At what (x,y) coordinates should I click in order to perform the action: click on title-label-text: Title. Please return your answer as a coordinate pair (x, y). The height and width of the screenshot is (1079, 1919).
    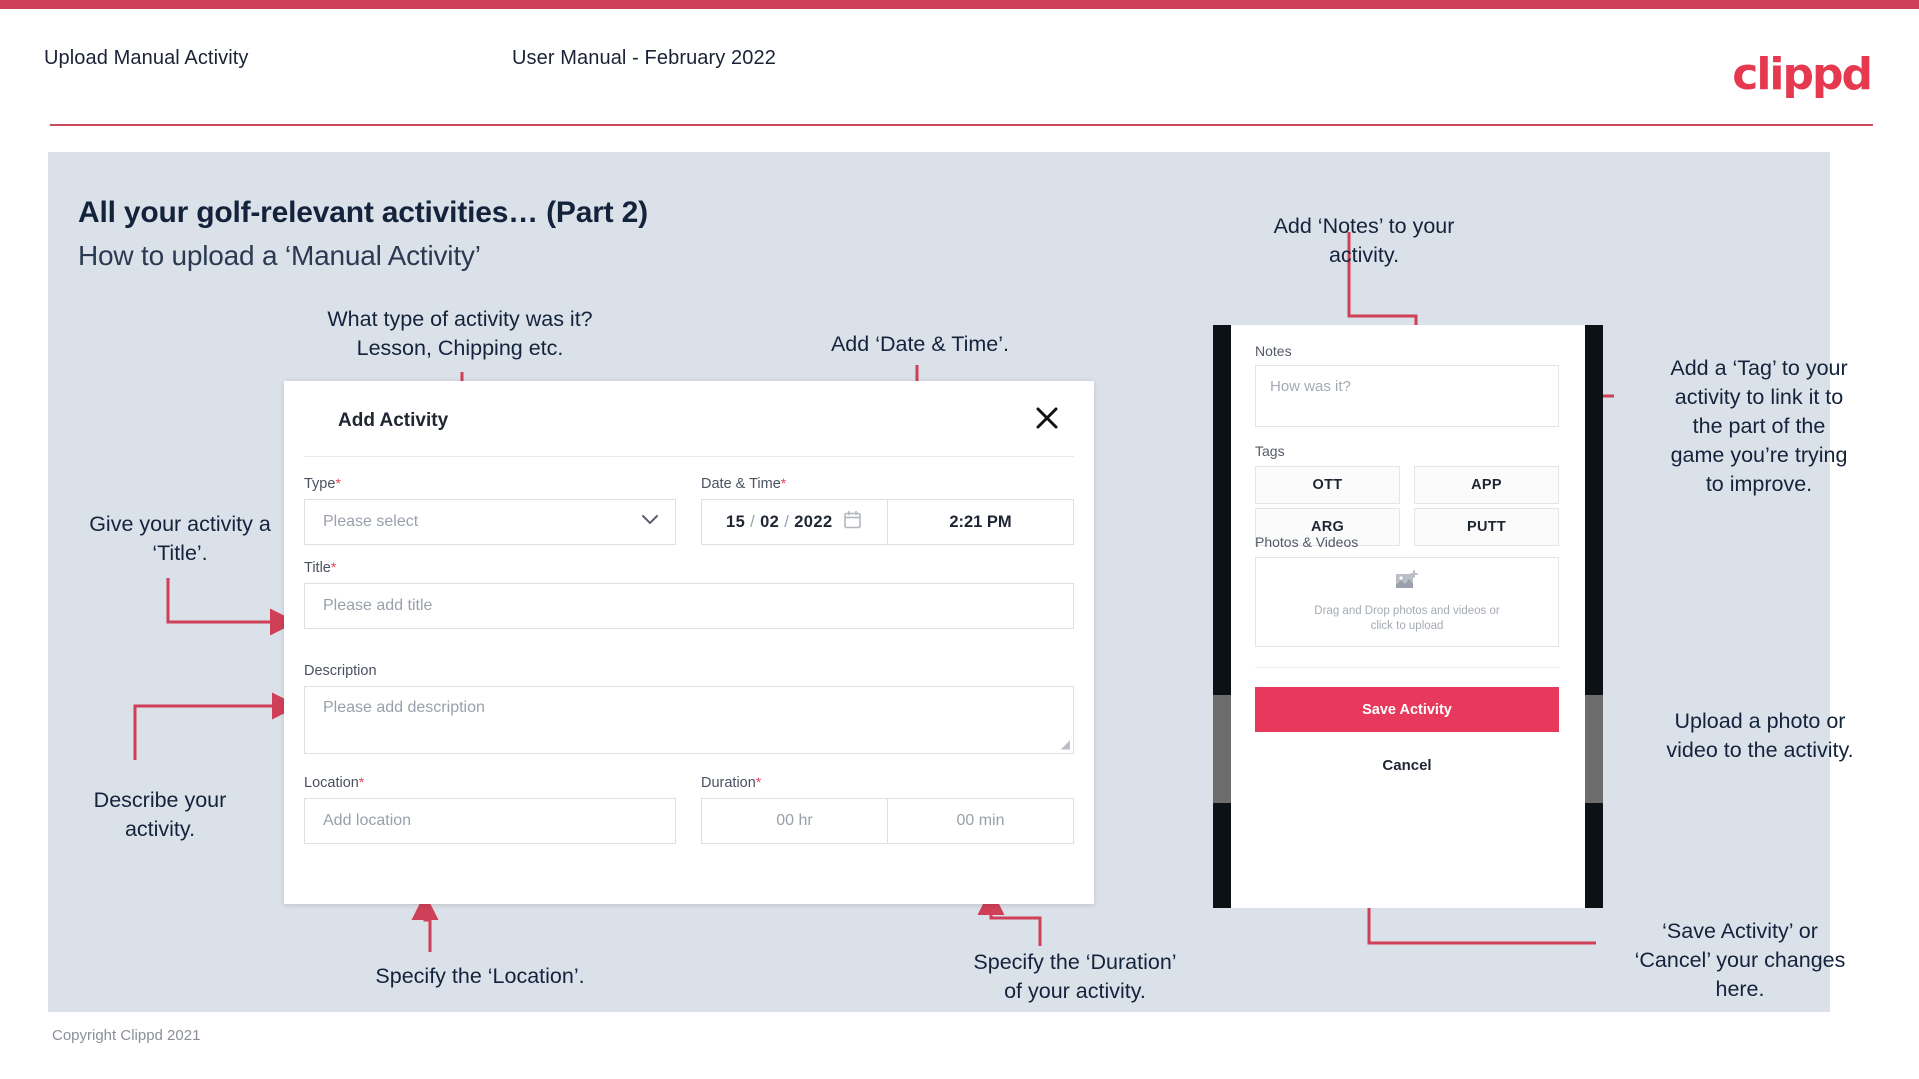
    Looking at the image, I should click on (317, 568).